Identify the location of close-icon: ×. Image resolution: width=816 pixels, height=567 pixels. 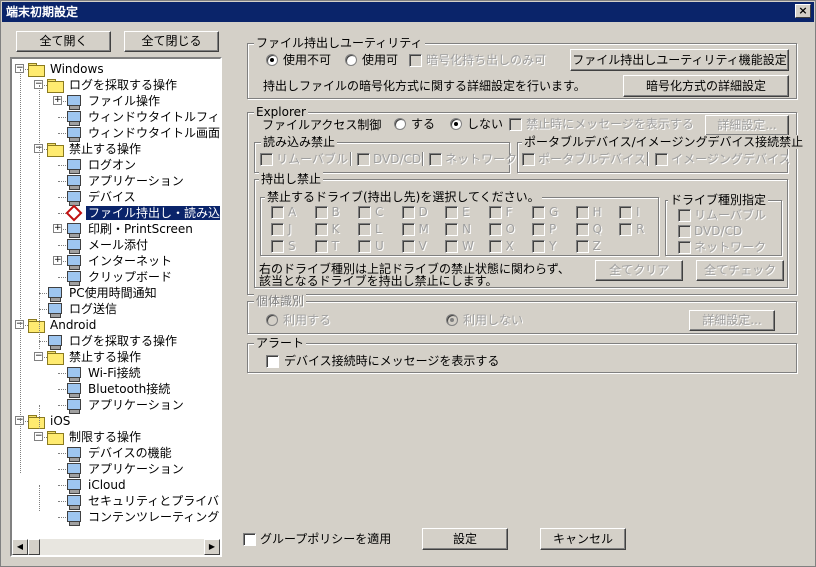
(803, 11).